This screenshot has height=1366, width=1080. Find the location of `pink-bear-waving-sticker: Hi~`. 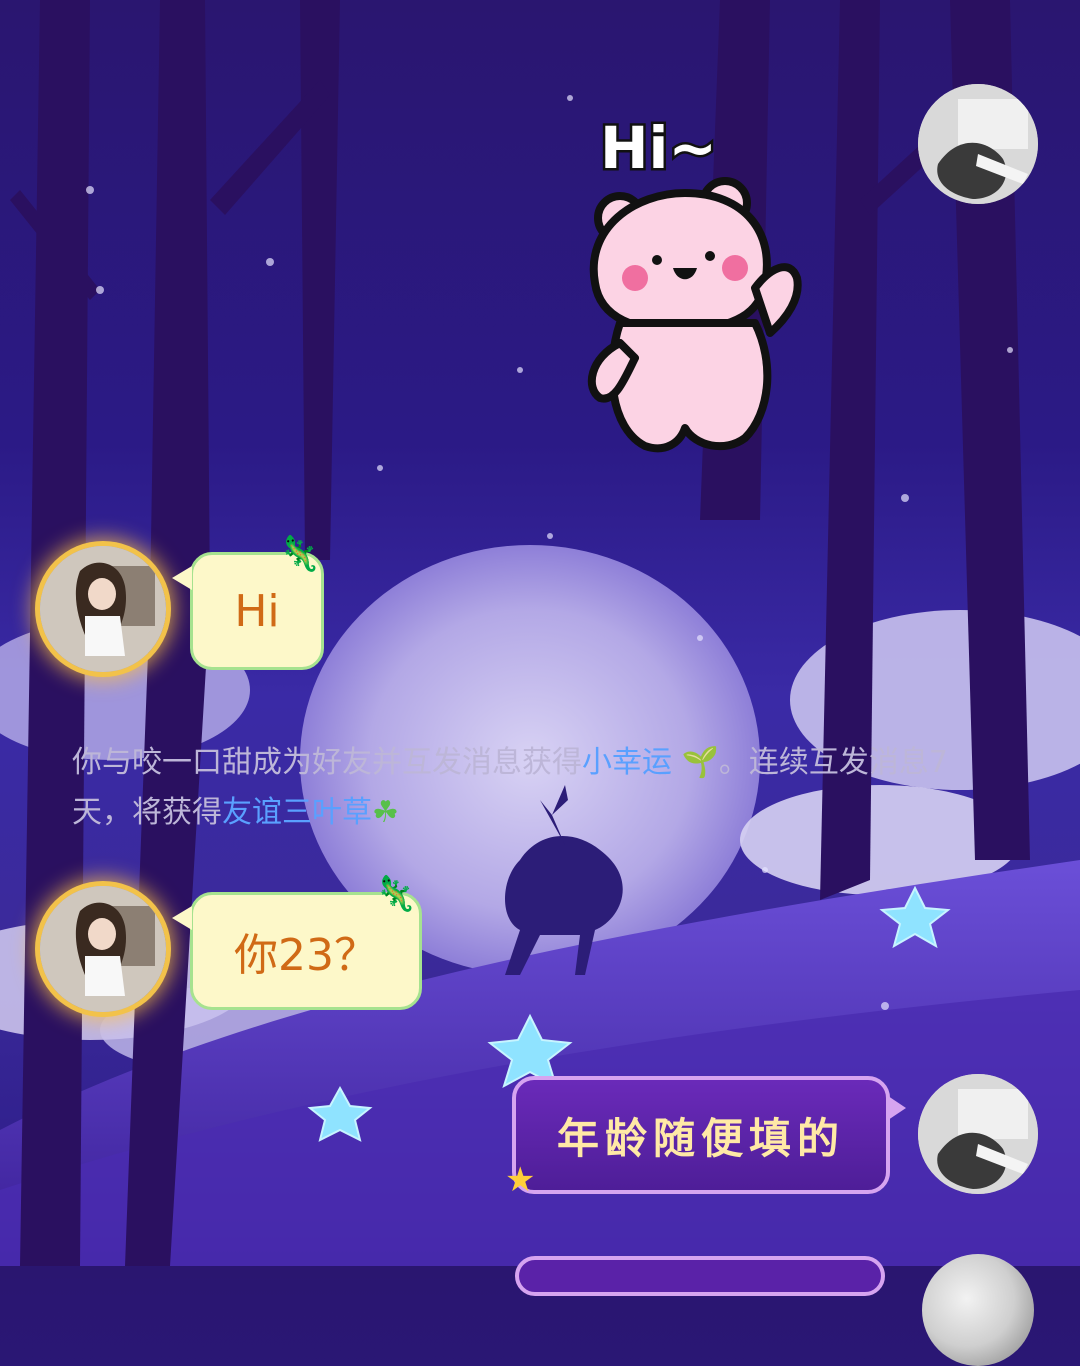

pink-bear-waving-sticker: Hi~ is located at coordinates (685, 288).